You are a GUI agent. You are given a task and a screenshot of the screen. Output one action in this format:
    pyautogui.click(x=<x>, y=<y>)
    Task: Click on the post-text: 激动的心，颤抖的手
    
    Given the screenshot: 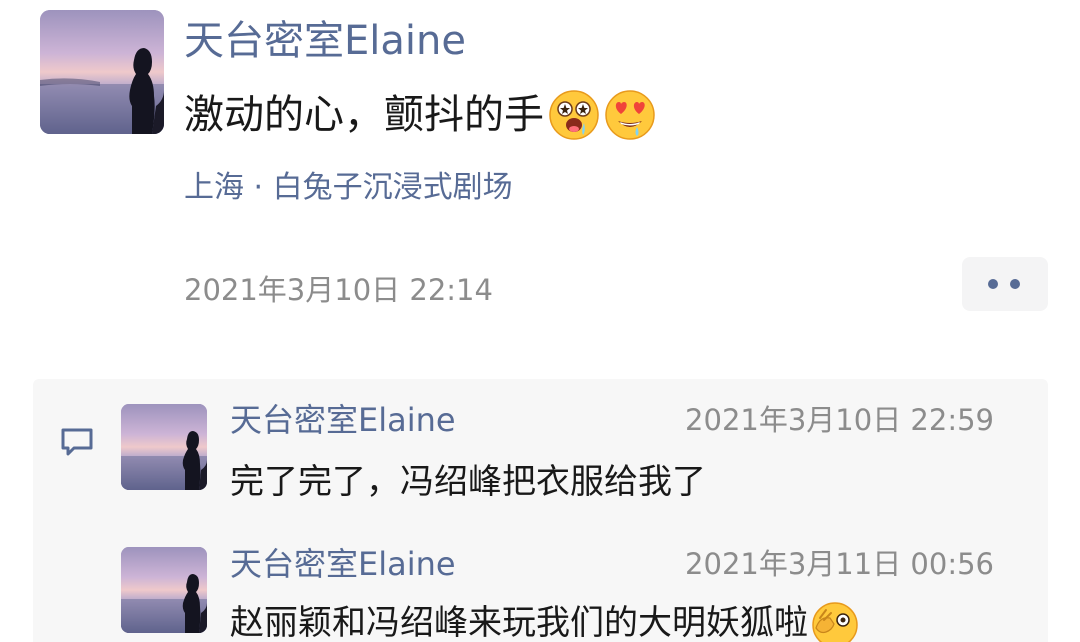 What is the action you would take?
    pyautogui.click(x=364, y=115)
    